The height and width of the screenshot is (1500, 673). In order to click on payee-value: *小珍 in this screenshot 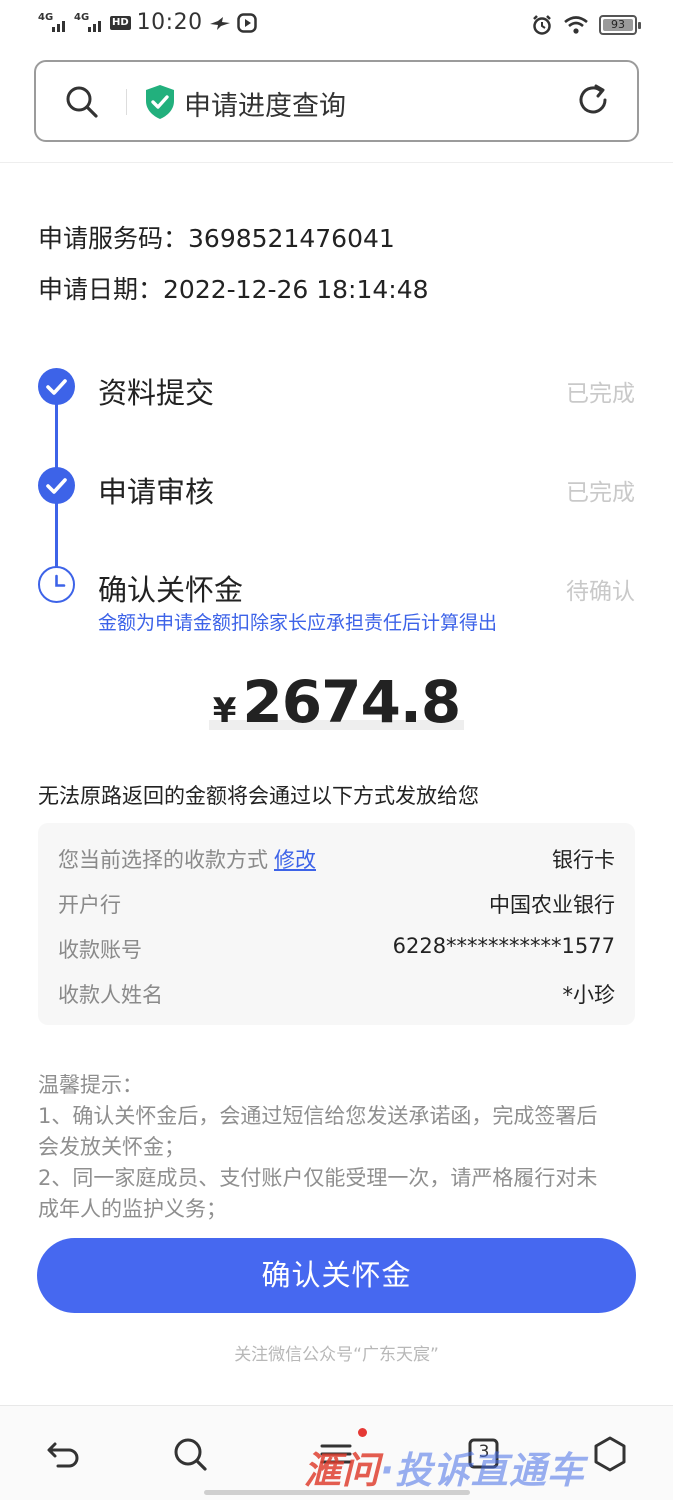, I will do `click(589, 995)`.